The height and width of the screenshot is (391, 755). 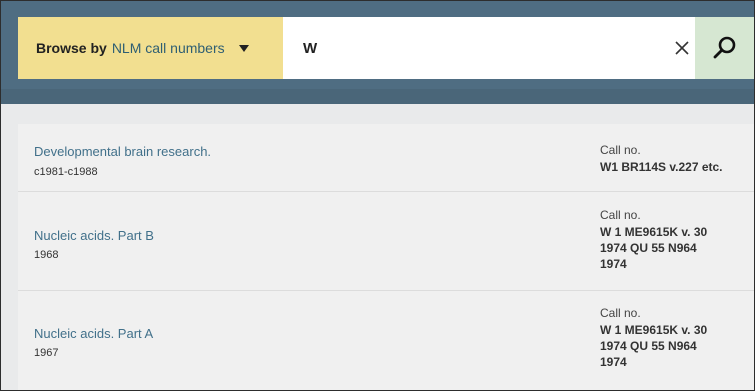 I want to click on search-button, so click(x=724, y=48).